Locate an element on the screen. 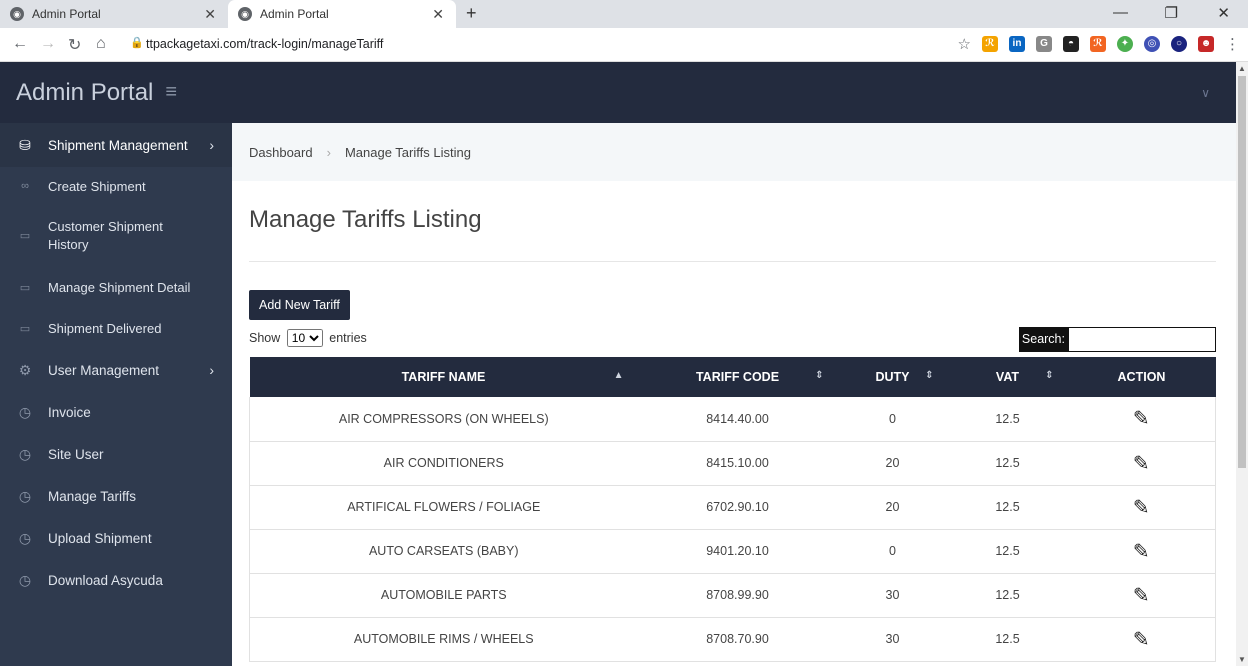 The width and height of the screenshot is (1248, 666). sidebar-item-site-user: ◷ Site User is located at coordinates (116, 454).